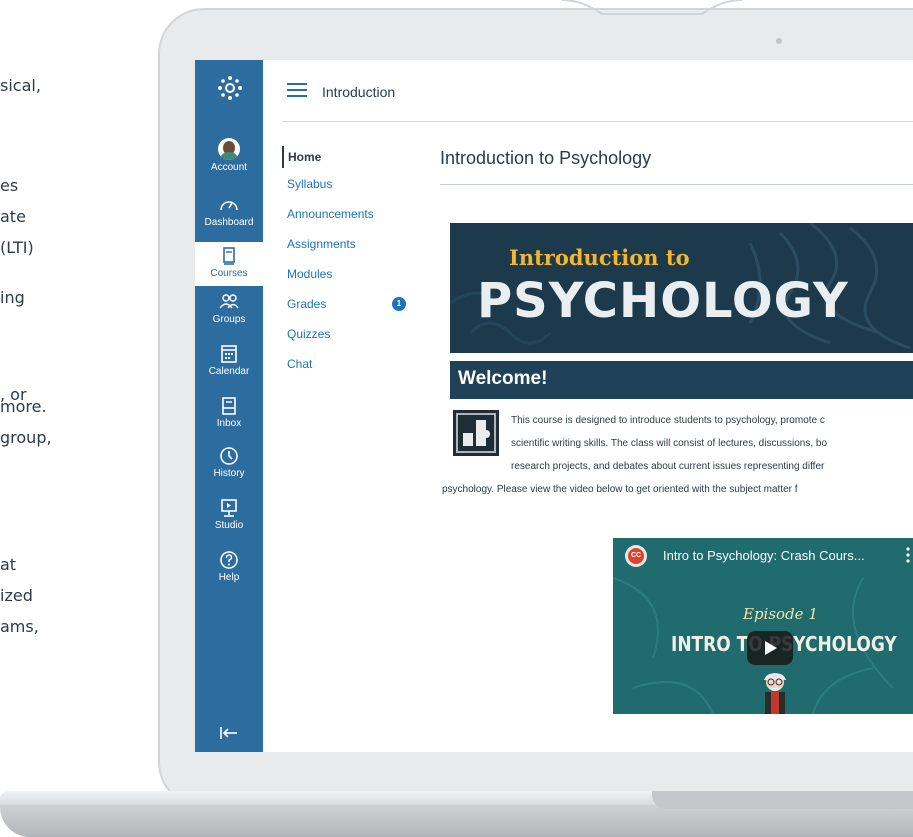 This screenshot has width=913, height=837. Describe the element at coordinates (229, 577) in the screenshot. I see `global-nav-label: Help` at that location.